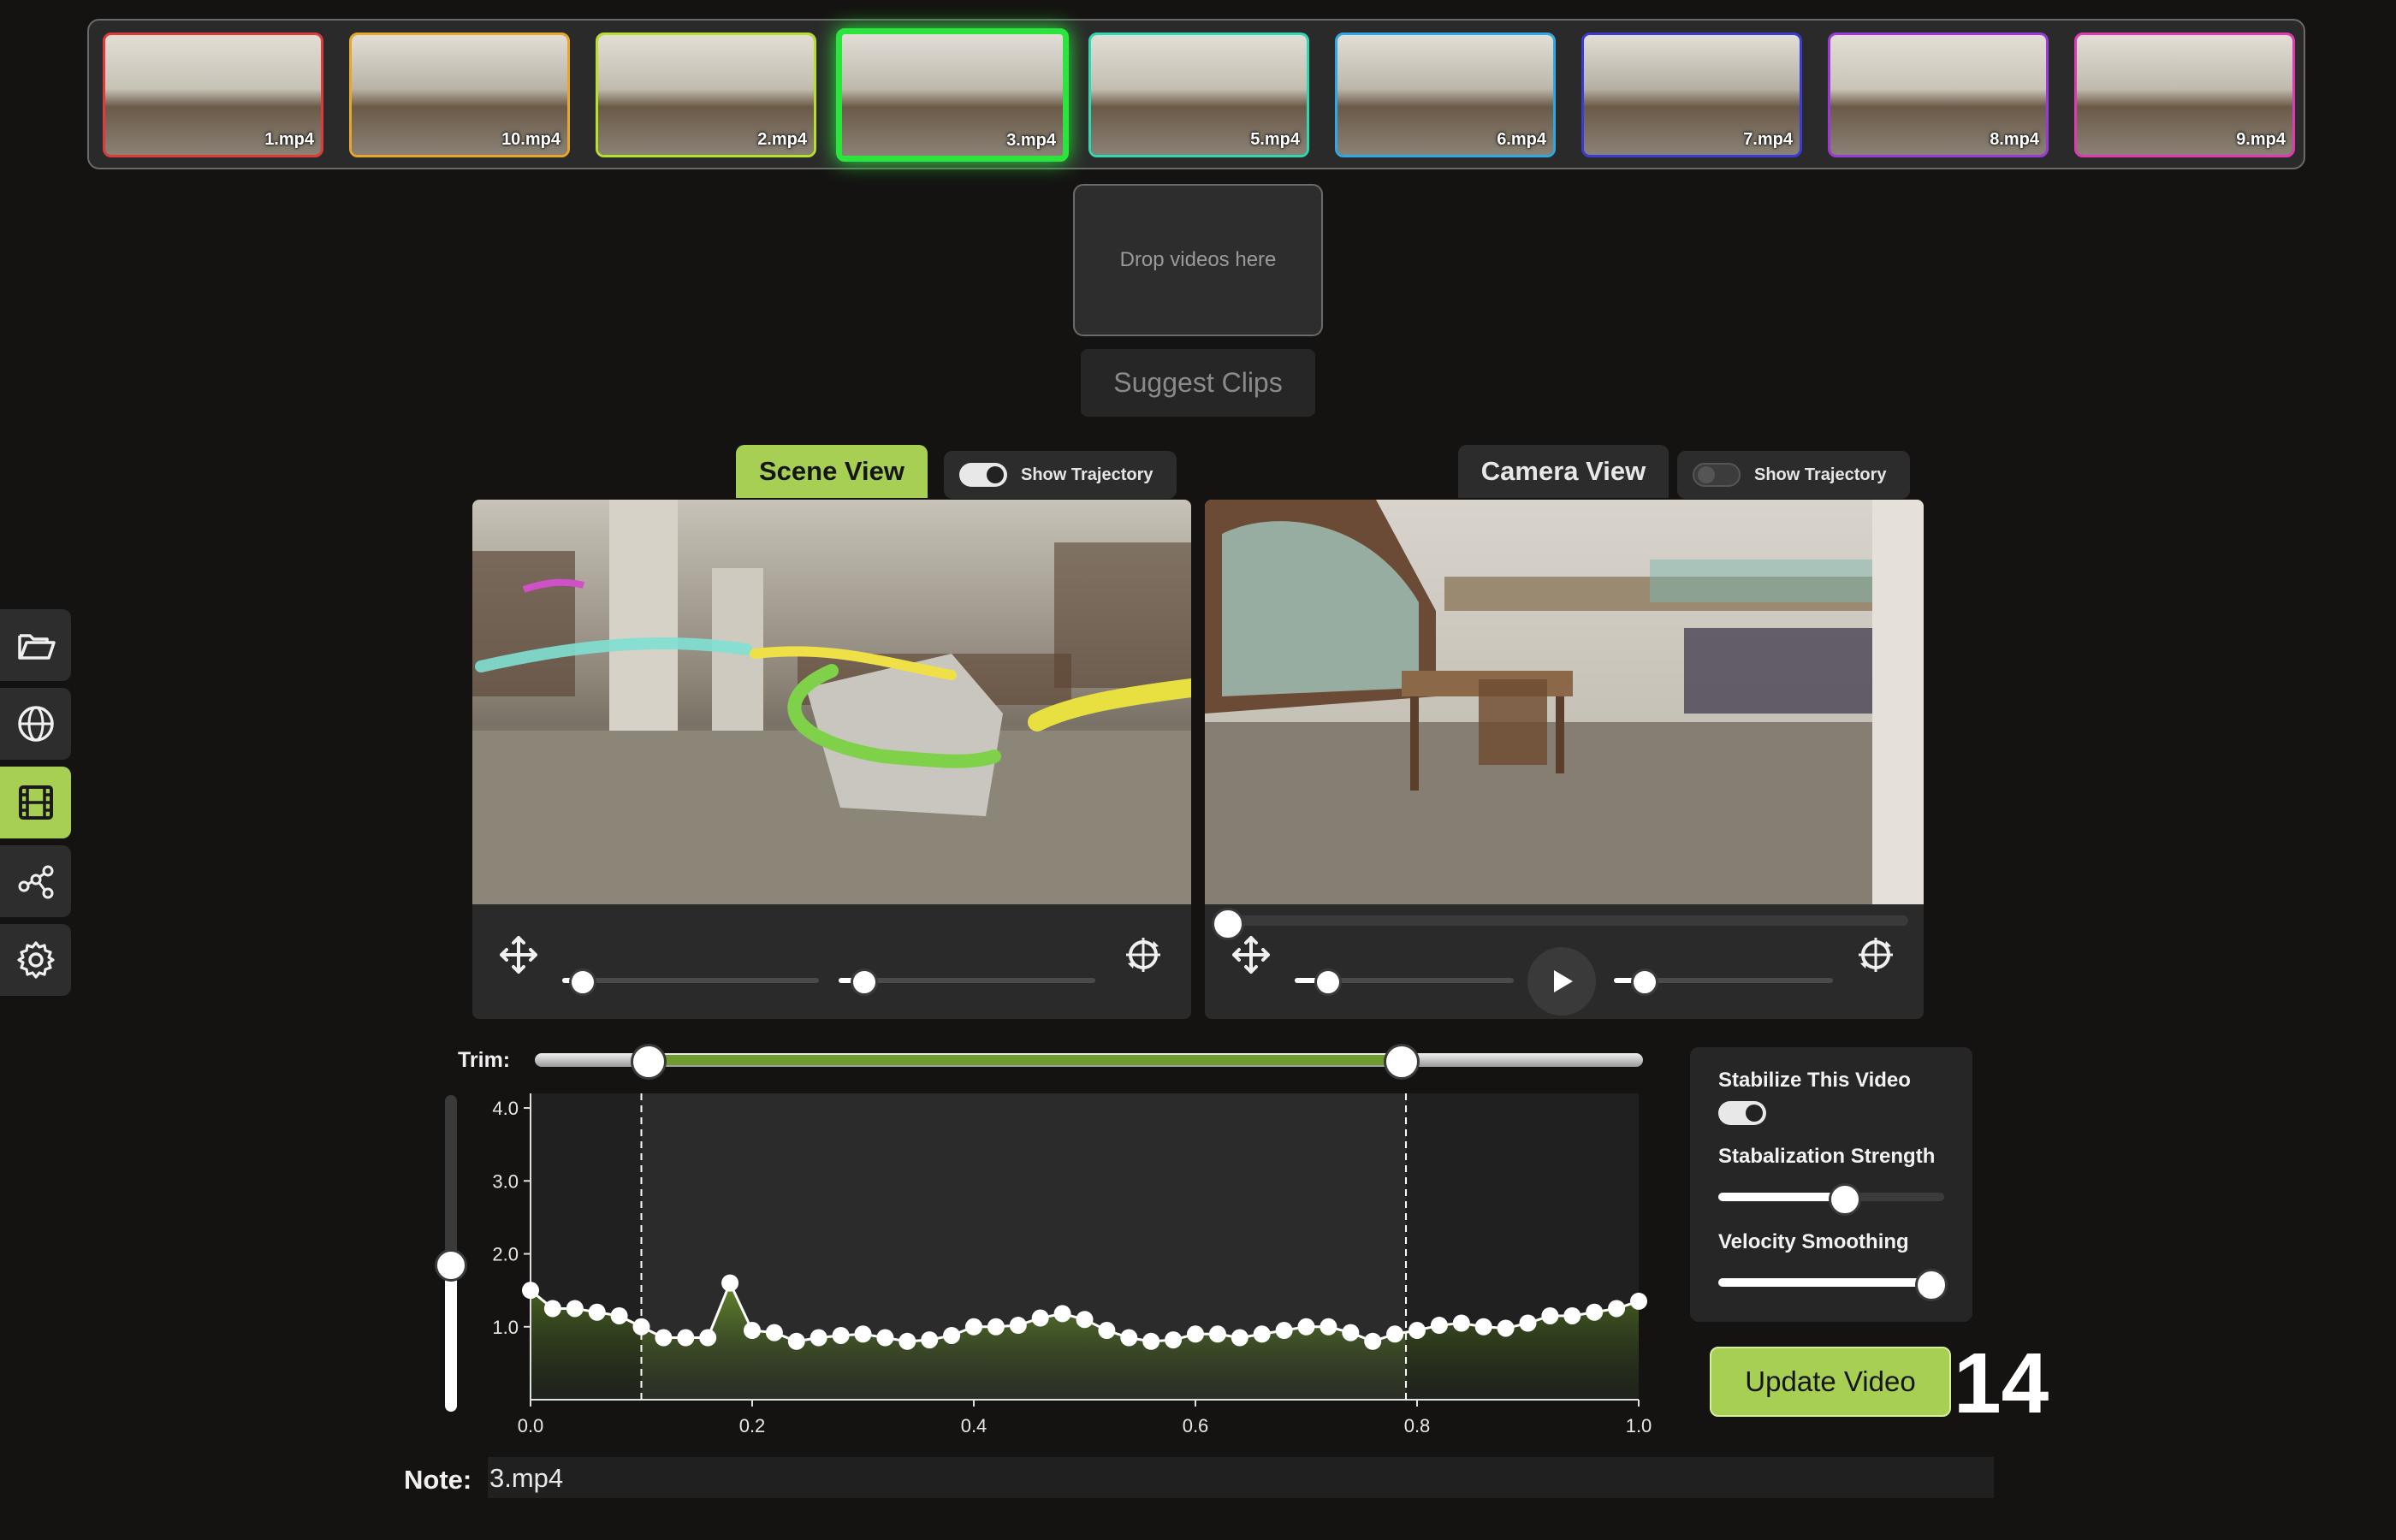 Image resolution: width=2396 pixels, height=1540 pixels. What do you see at coordinates (1521, 139) in the screenshot?
I see `clip-filename: 6.mp4` at bounding box center [1521, 139].